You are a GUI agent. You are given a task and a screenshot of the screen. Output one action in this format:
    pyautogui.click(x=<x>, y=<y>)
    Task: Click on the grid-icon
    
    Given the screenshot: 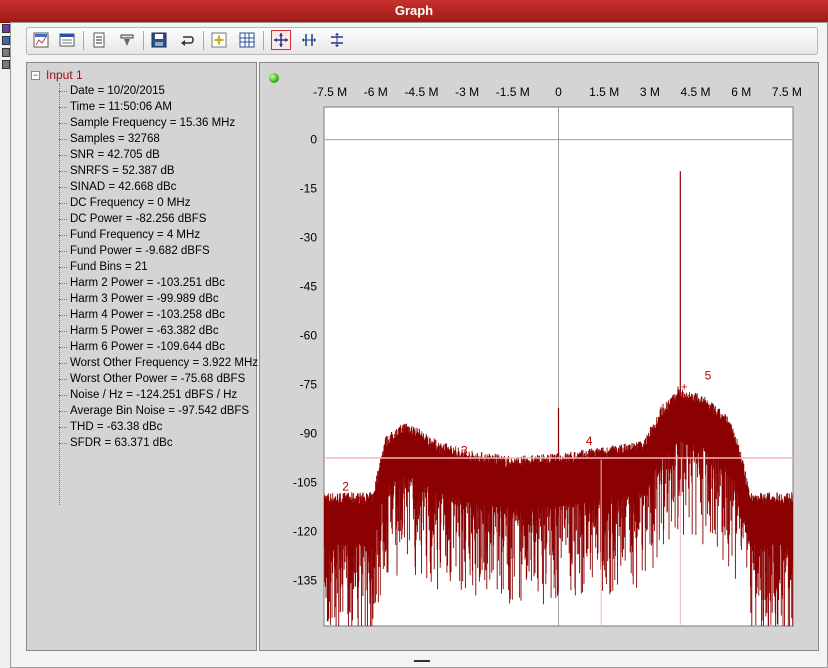 What is the action you would take?
    pyautogui.click(x=247, y=40)
    